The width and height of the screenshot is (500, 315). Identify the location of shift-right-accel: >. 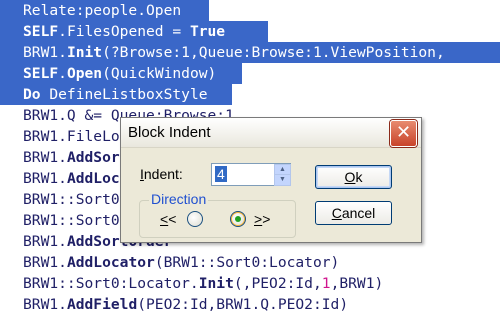
(258, 219).